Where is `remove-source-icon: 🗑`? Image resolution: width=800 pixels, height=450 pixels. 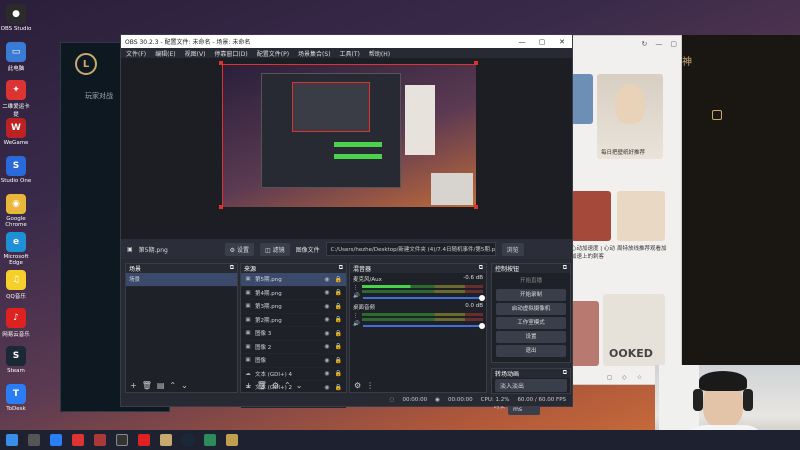 remove-source-icon: 🗑 is located at coordinates (262, 385).